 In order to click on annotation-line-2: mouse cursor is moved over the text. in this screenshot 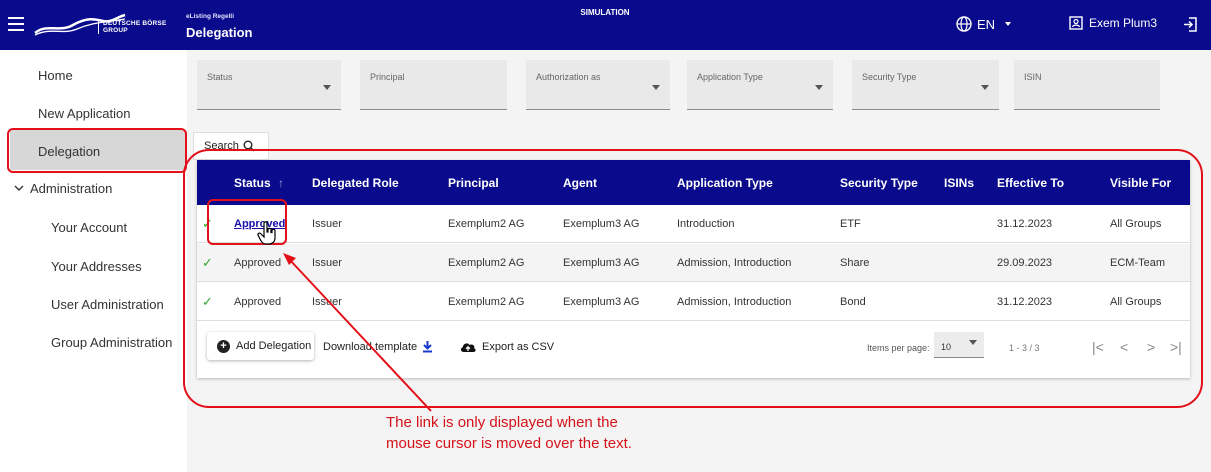, I will do `click(509, 443)`.